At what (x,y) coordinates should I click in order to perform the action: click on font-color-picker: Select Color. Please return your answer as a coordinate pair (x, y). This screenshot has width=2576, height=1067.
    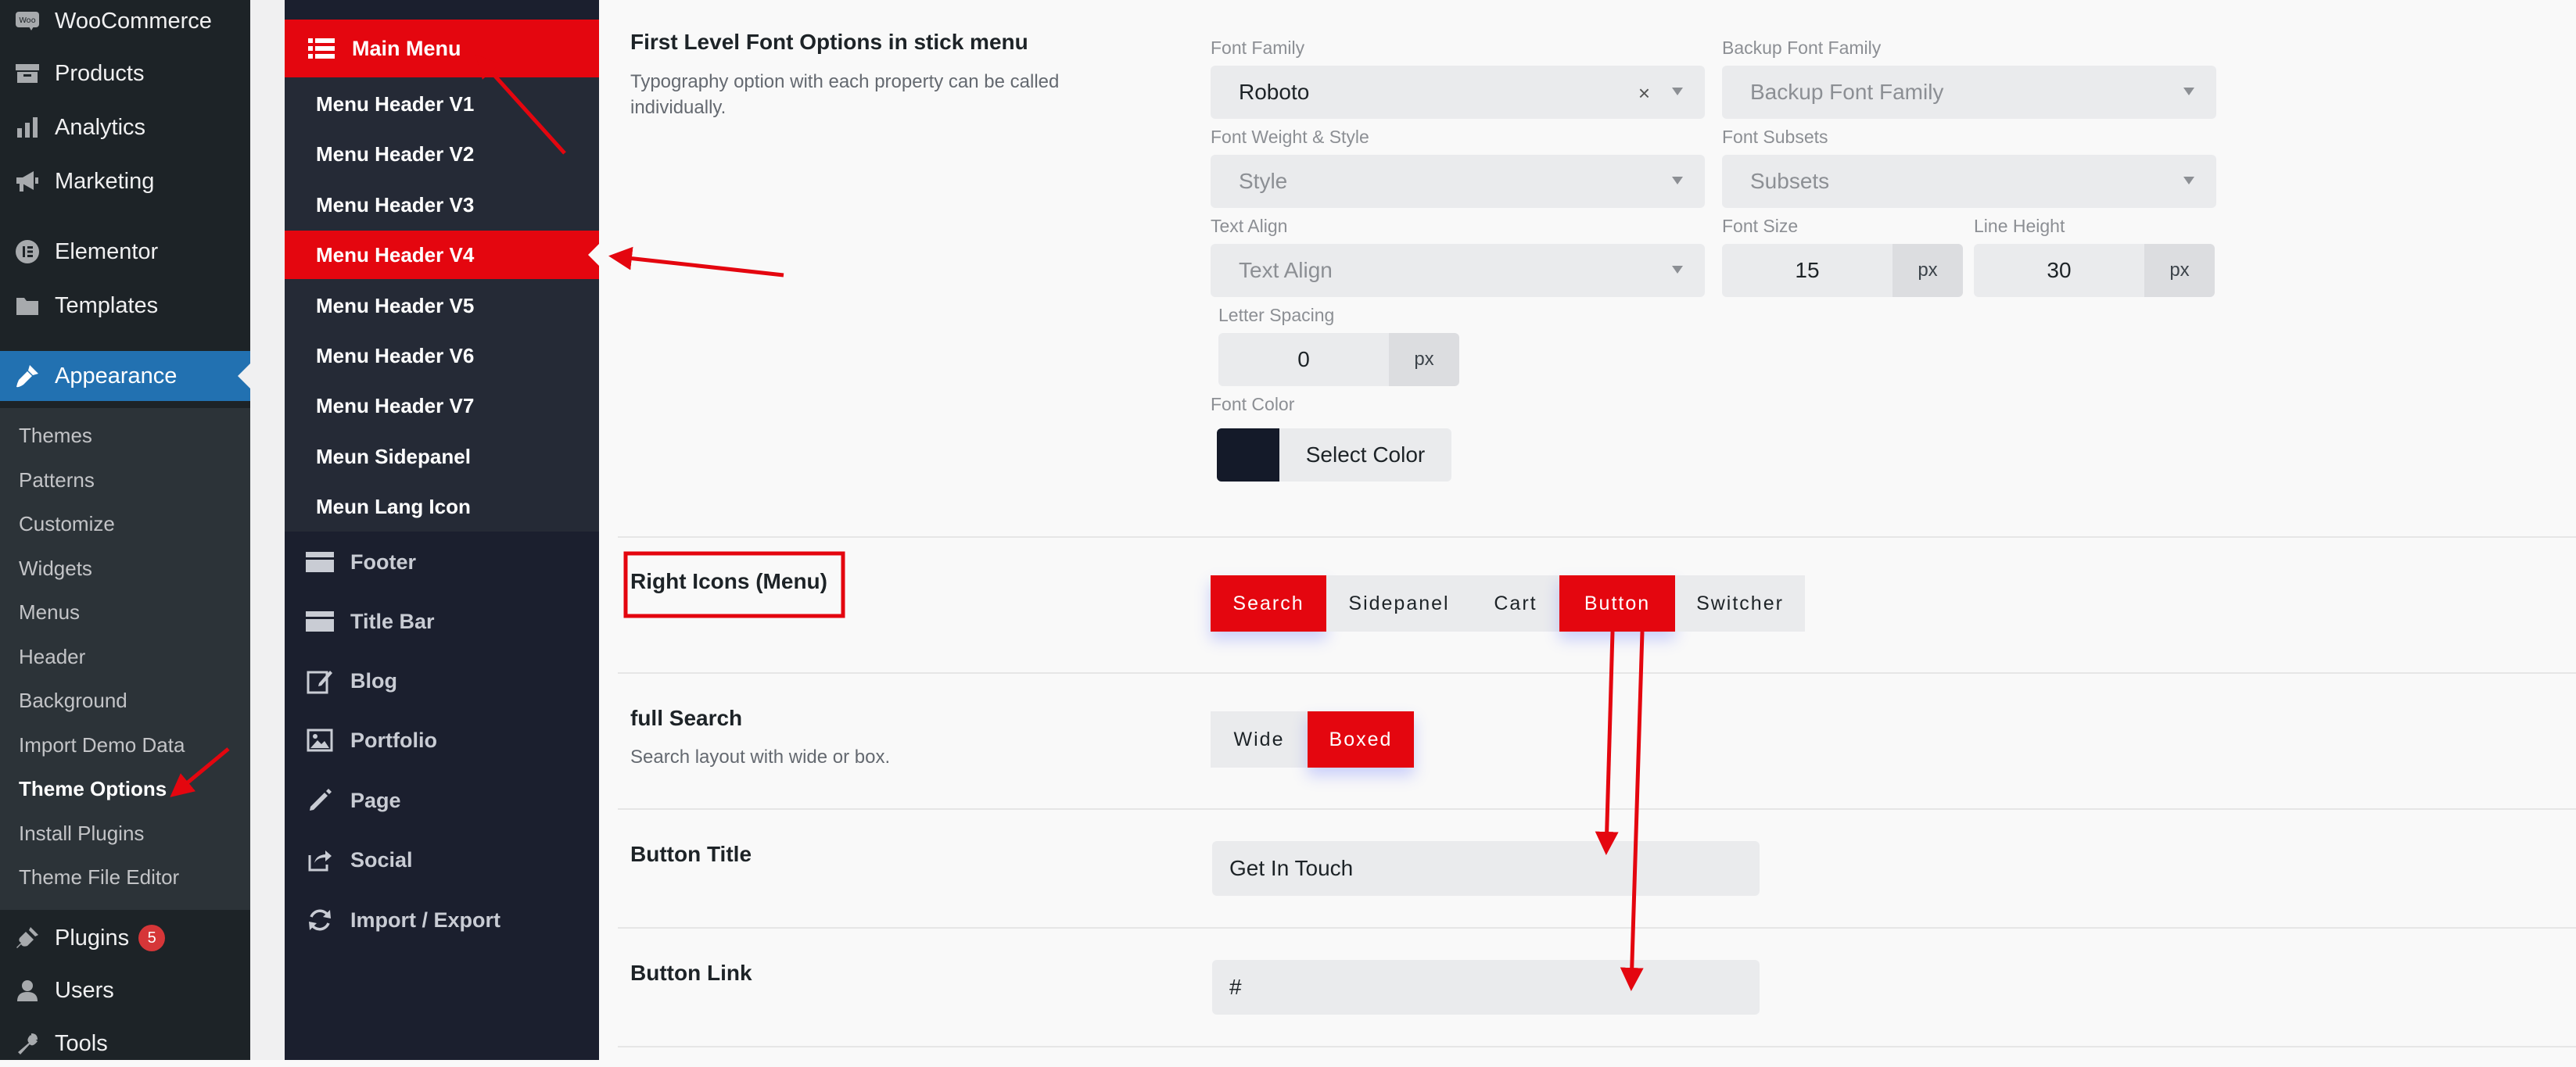
    Looking at the image, I should click on (1334, 455).